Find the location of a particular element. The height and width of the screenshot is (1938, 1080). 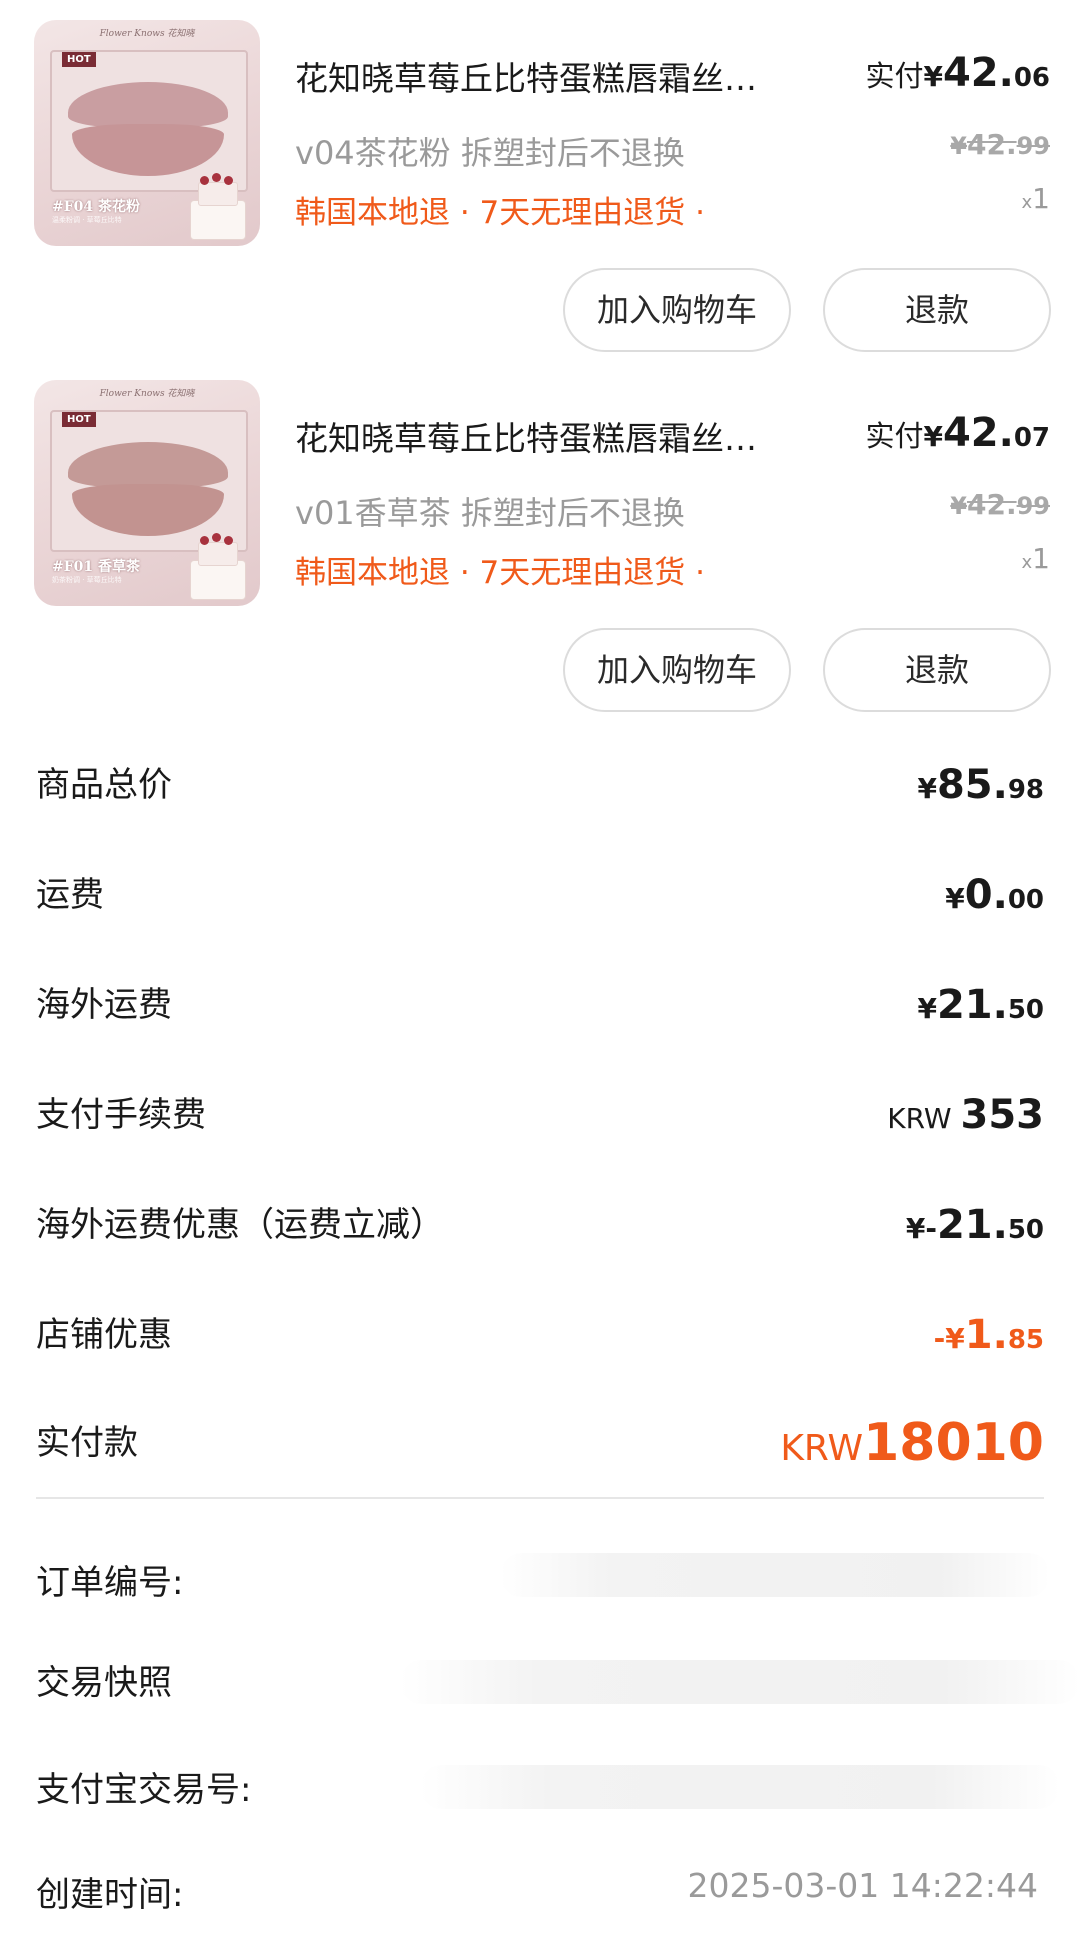

summary-value: ¥85.98 is located at coordinates (980, 789).